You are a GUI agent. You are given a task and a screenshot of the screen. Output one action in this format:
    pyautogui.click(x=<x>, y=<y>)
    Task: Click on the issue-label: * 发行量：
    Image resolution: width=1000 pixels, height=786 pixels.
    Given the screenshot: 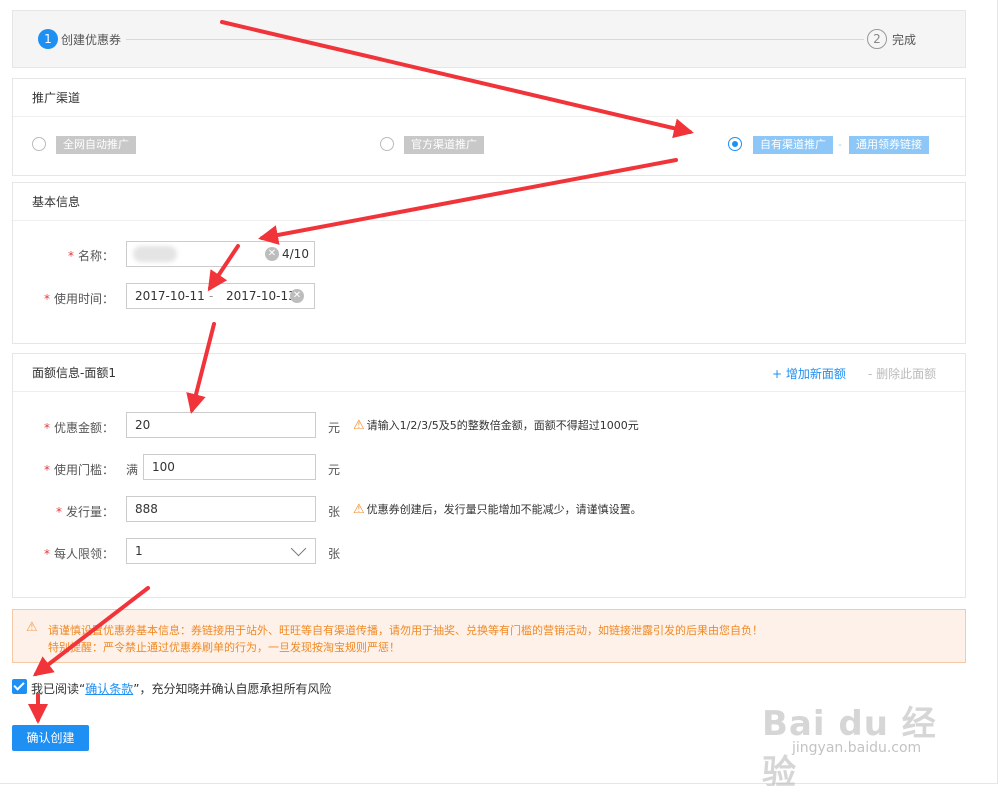 What is the action you would take?
    pyautogui.click(x=73, y=511)
    